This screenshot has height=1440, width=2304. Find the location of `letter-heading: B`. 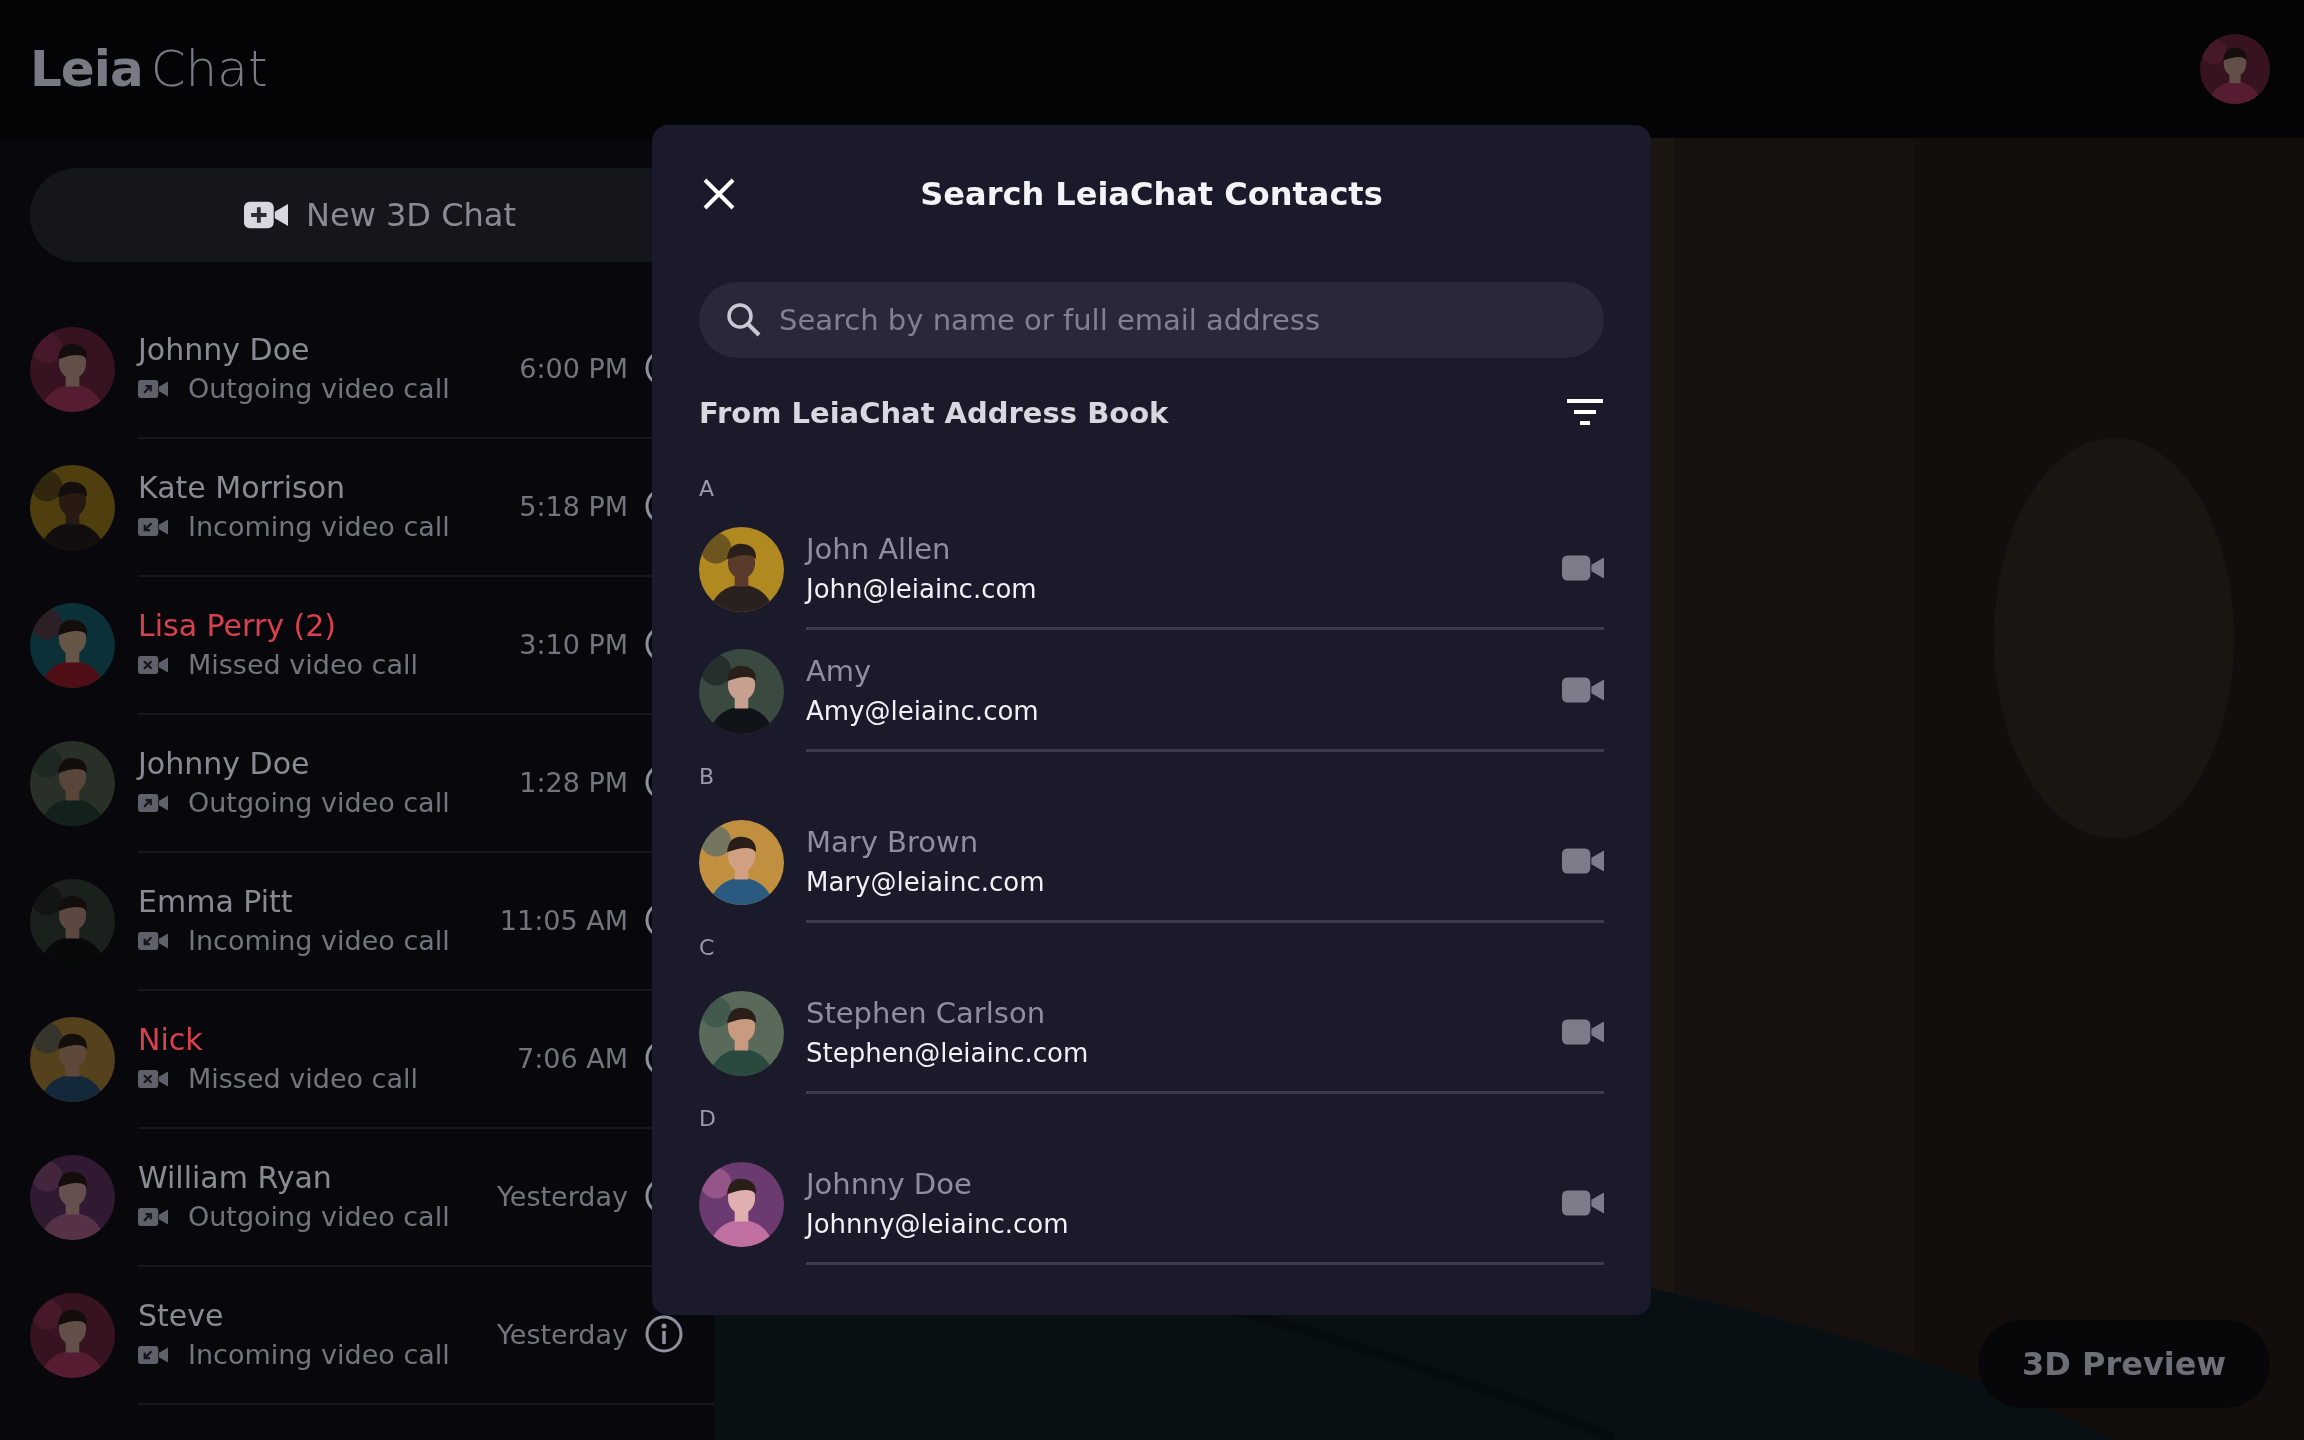

letter-heading: B is located at coordinates (707, 776).